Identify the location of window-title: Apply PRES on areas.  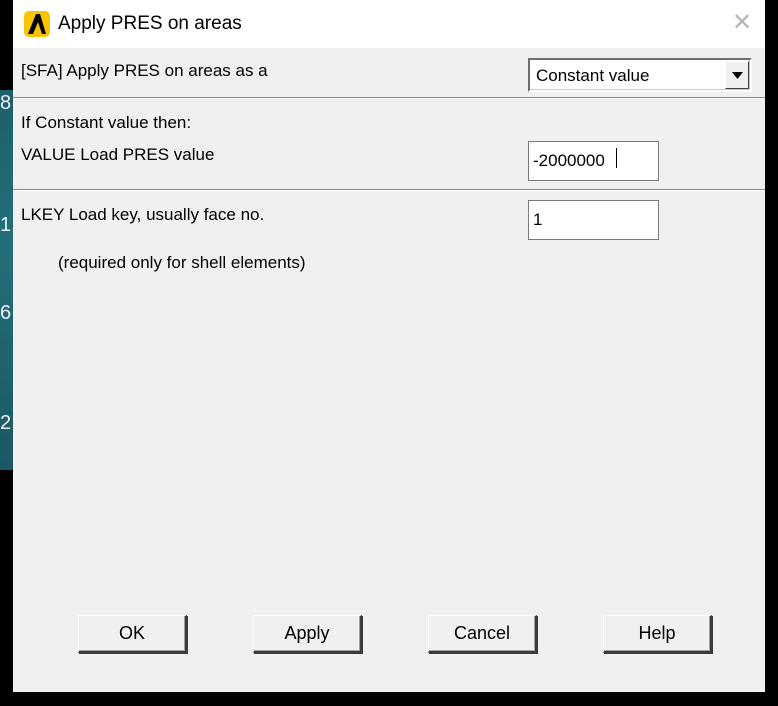
(150, 23).